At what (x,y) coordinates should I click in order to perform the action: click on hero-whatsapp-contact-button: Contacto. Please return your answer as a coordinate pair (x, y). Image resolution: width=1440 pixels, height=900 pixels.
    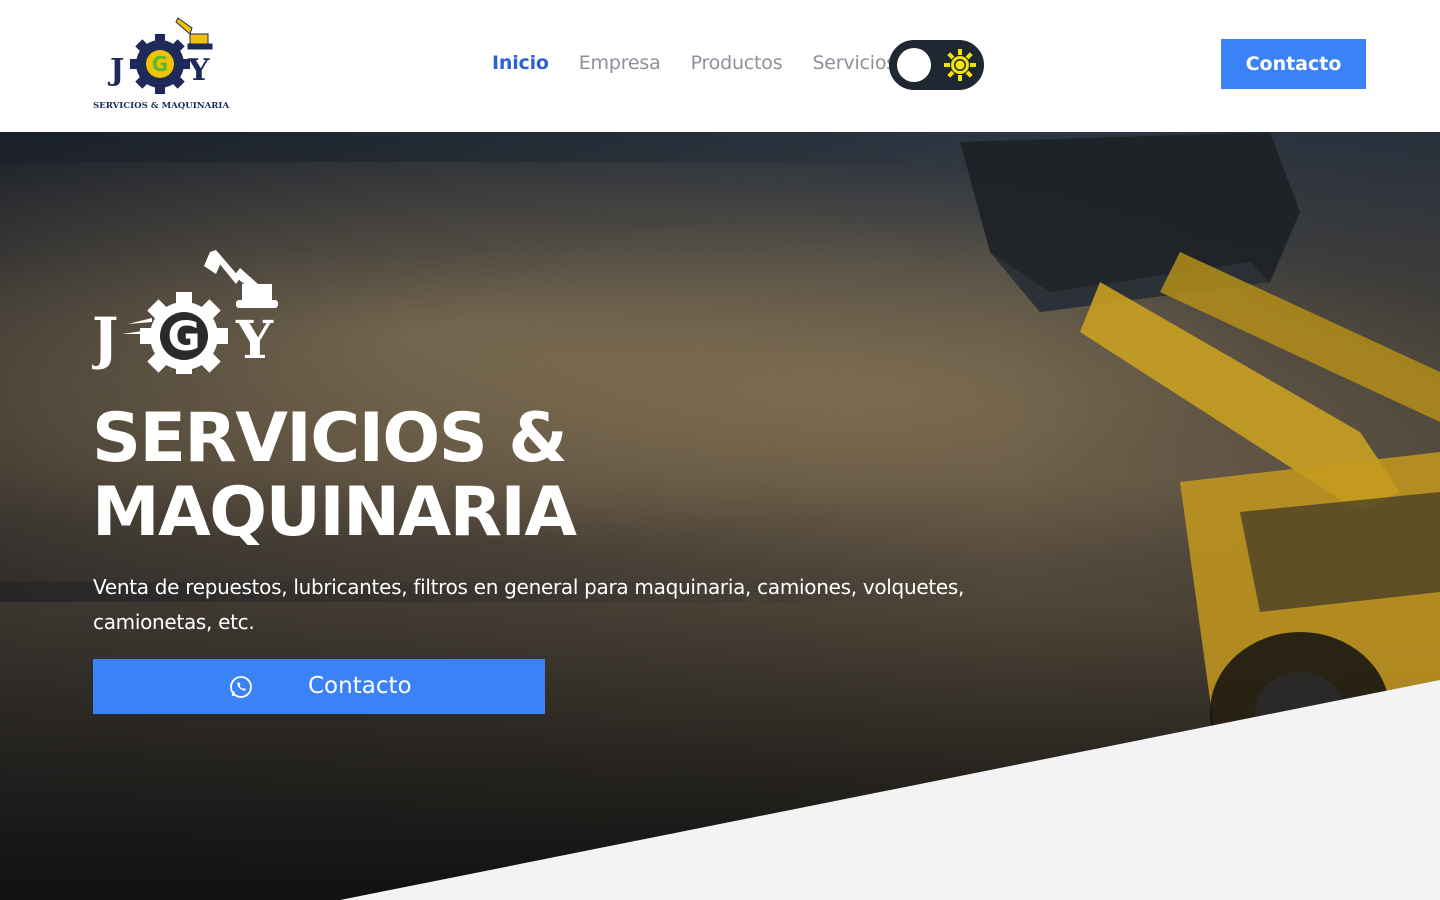
    Looking at the image, I should click on (319, 686).